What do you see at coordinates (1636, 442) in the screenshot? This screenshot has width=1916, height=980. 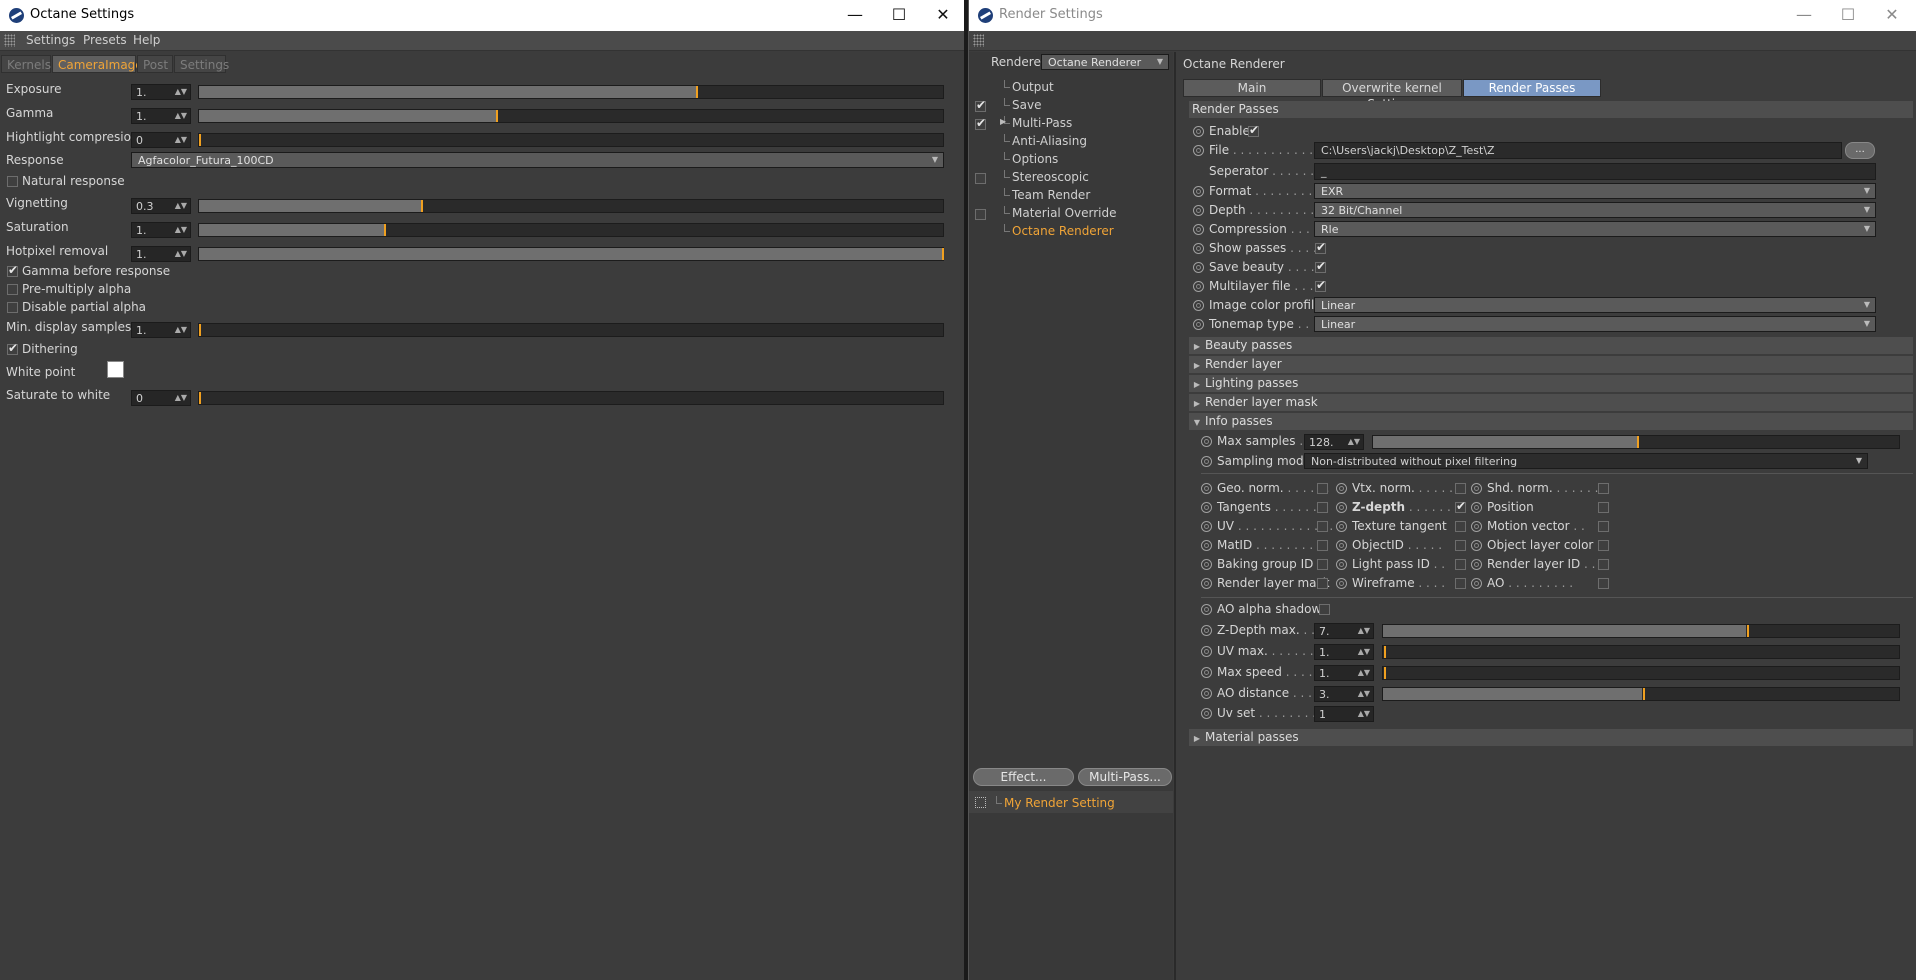 I see `max-samples-slider` at bounding box center [1636, 442].